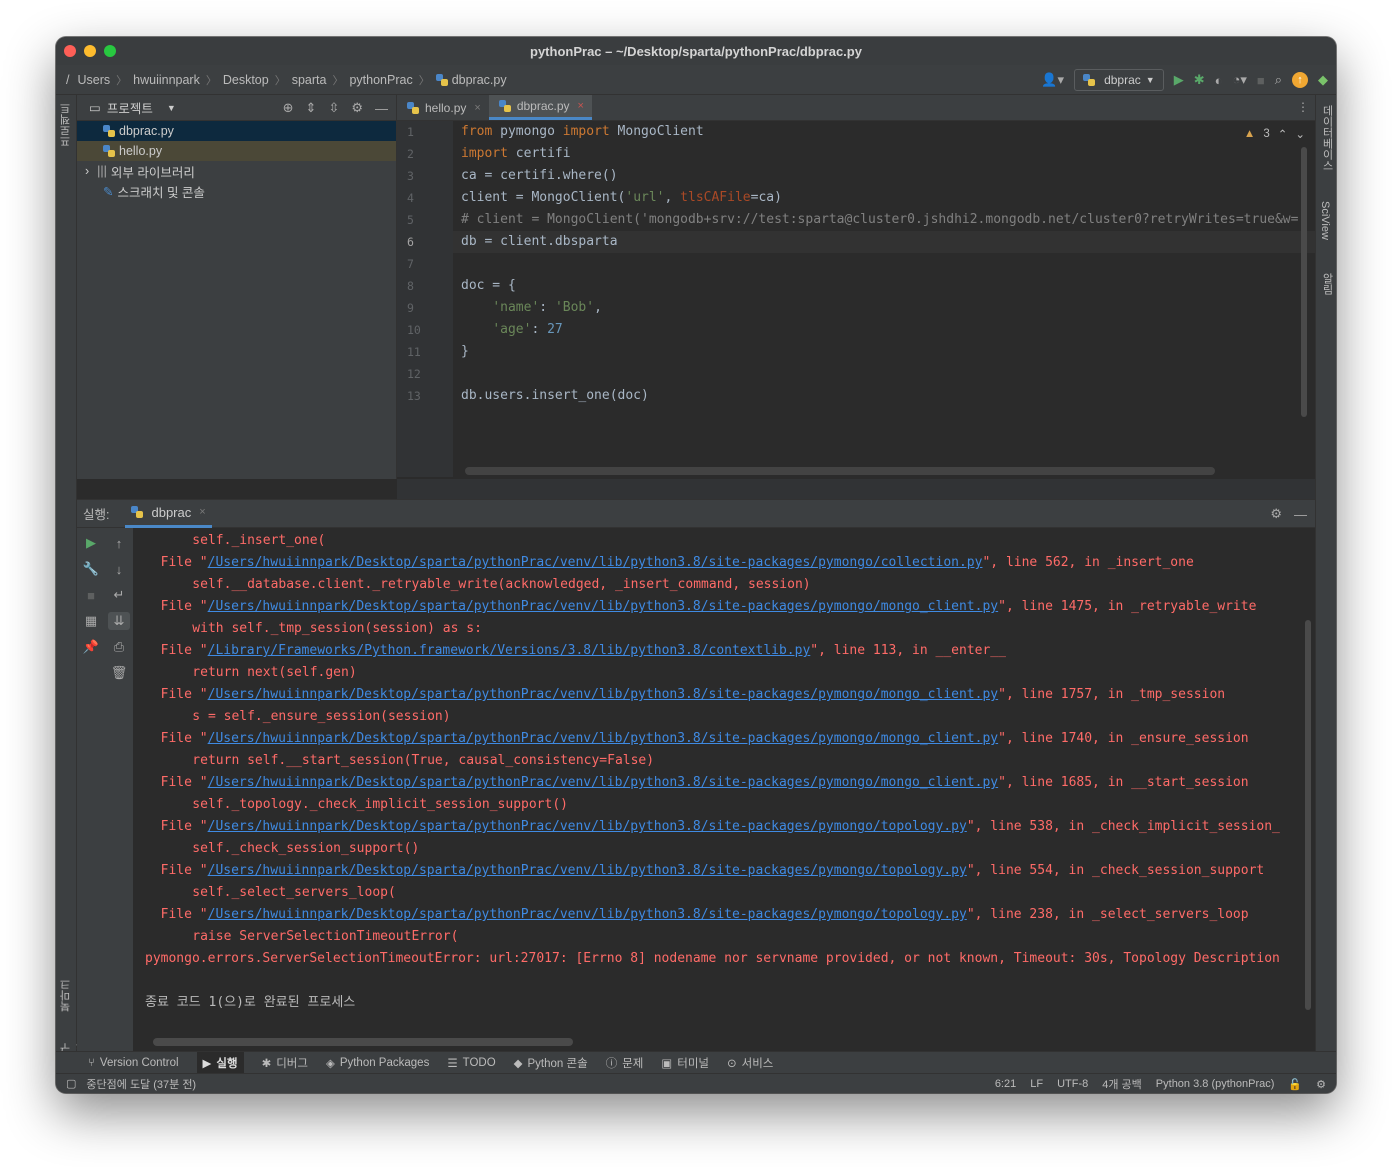 This screenshot has width=1392, height=1167. What do you see at coordinates (91, 569) in the screenshot?
I see `wrench-icon: 🔧` at bounding box center [91, 569].